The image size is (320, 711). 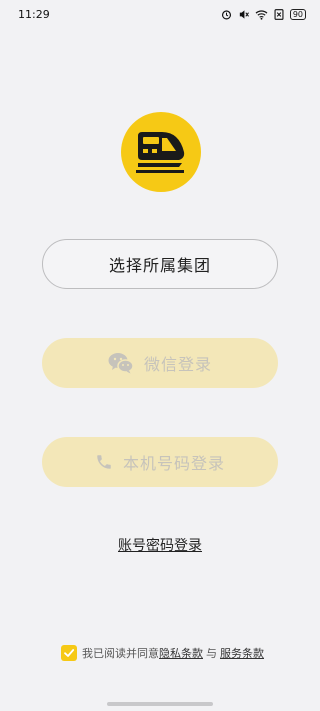 I want to click on wechat-login-label: 微信登录, so click(x=177, y=364).